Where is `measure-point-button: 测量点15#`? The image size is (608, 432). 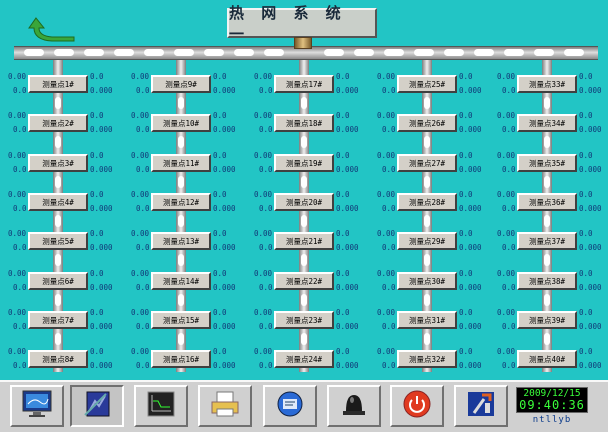 measure-point-button: 测量点15# is located at coordinates (181, 320).